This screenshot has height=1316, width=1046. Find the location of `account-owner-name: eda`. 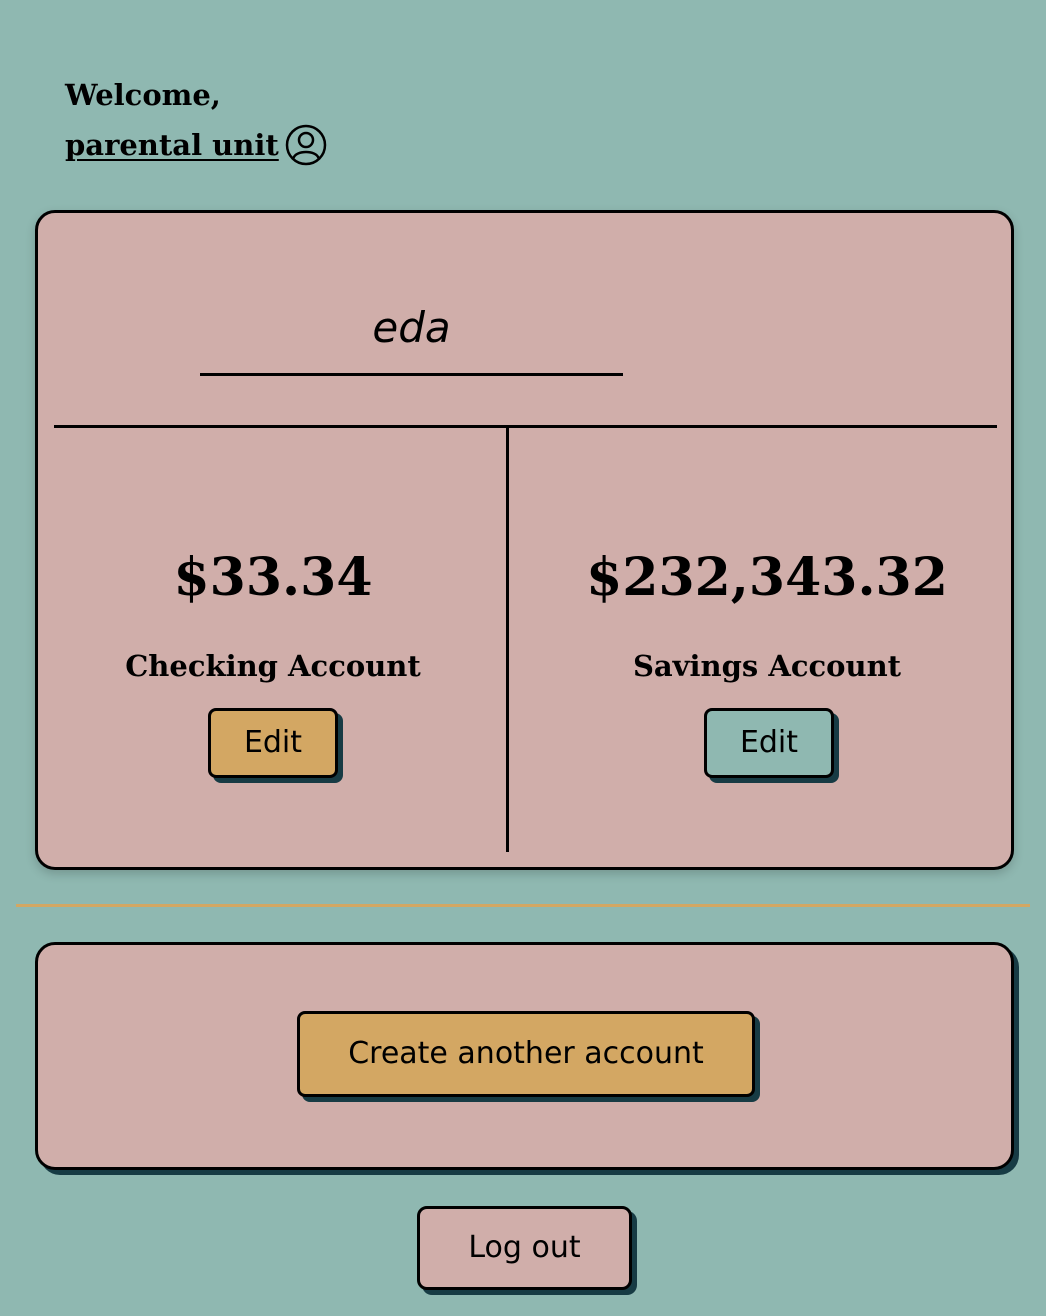

account-owner-name: eda is located at coordinates (411, 327).